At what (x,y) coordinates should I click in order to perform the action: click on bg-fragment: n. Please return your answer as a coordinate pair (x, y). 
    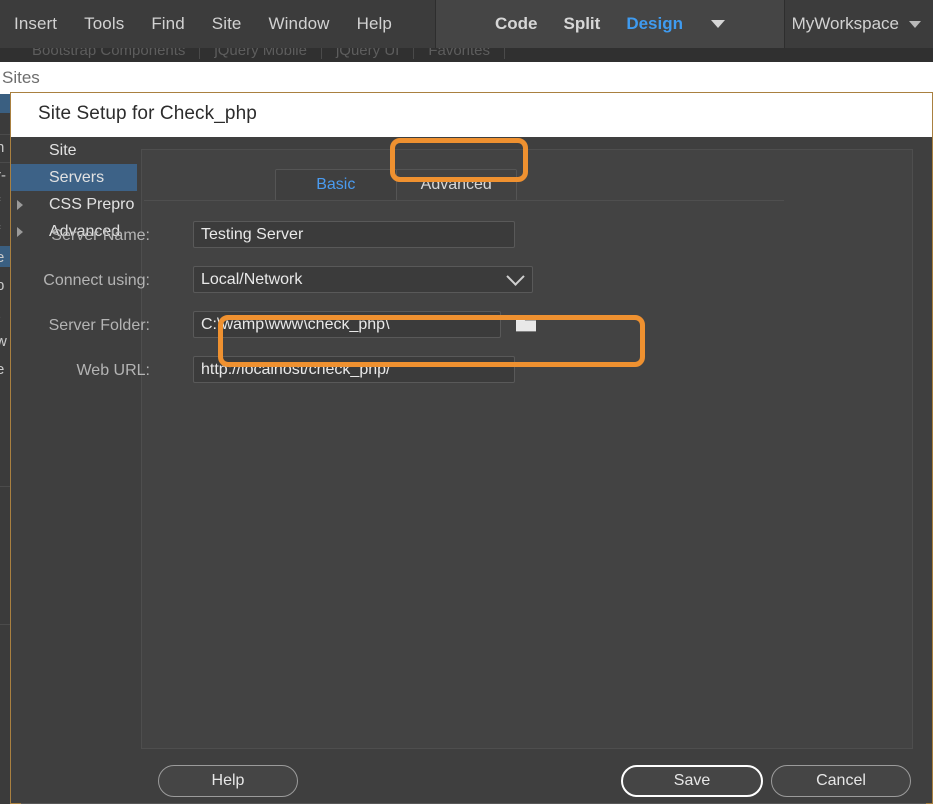
    Looking at the image, I should click on (2, 147).